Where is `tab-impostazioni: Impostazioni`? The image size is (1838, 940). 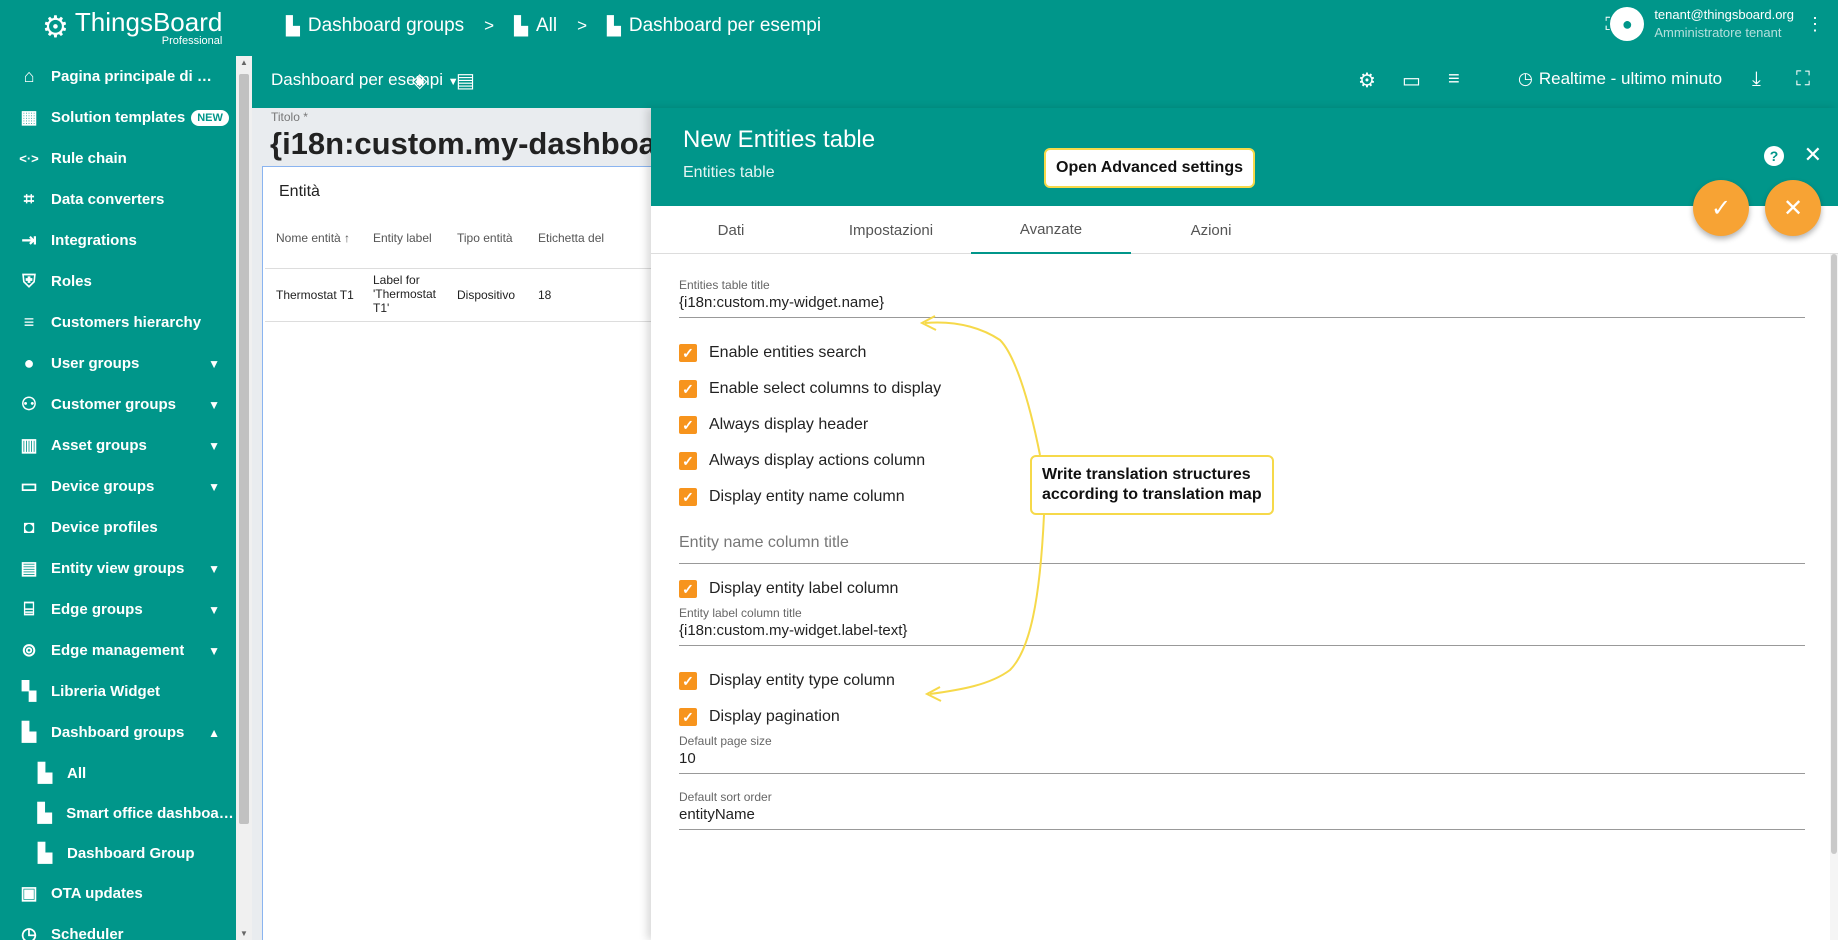 tab-impostazioni: Impostazioni is located at coordinates (891, 230).